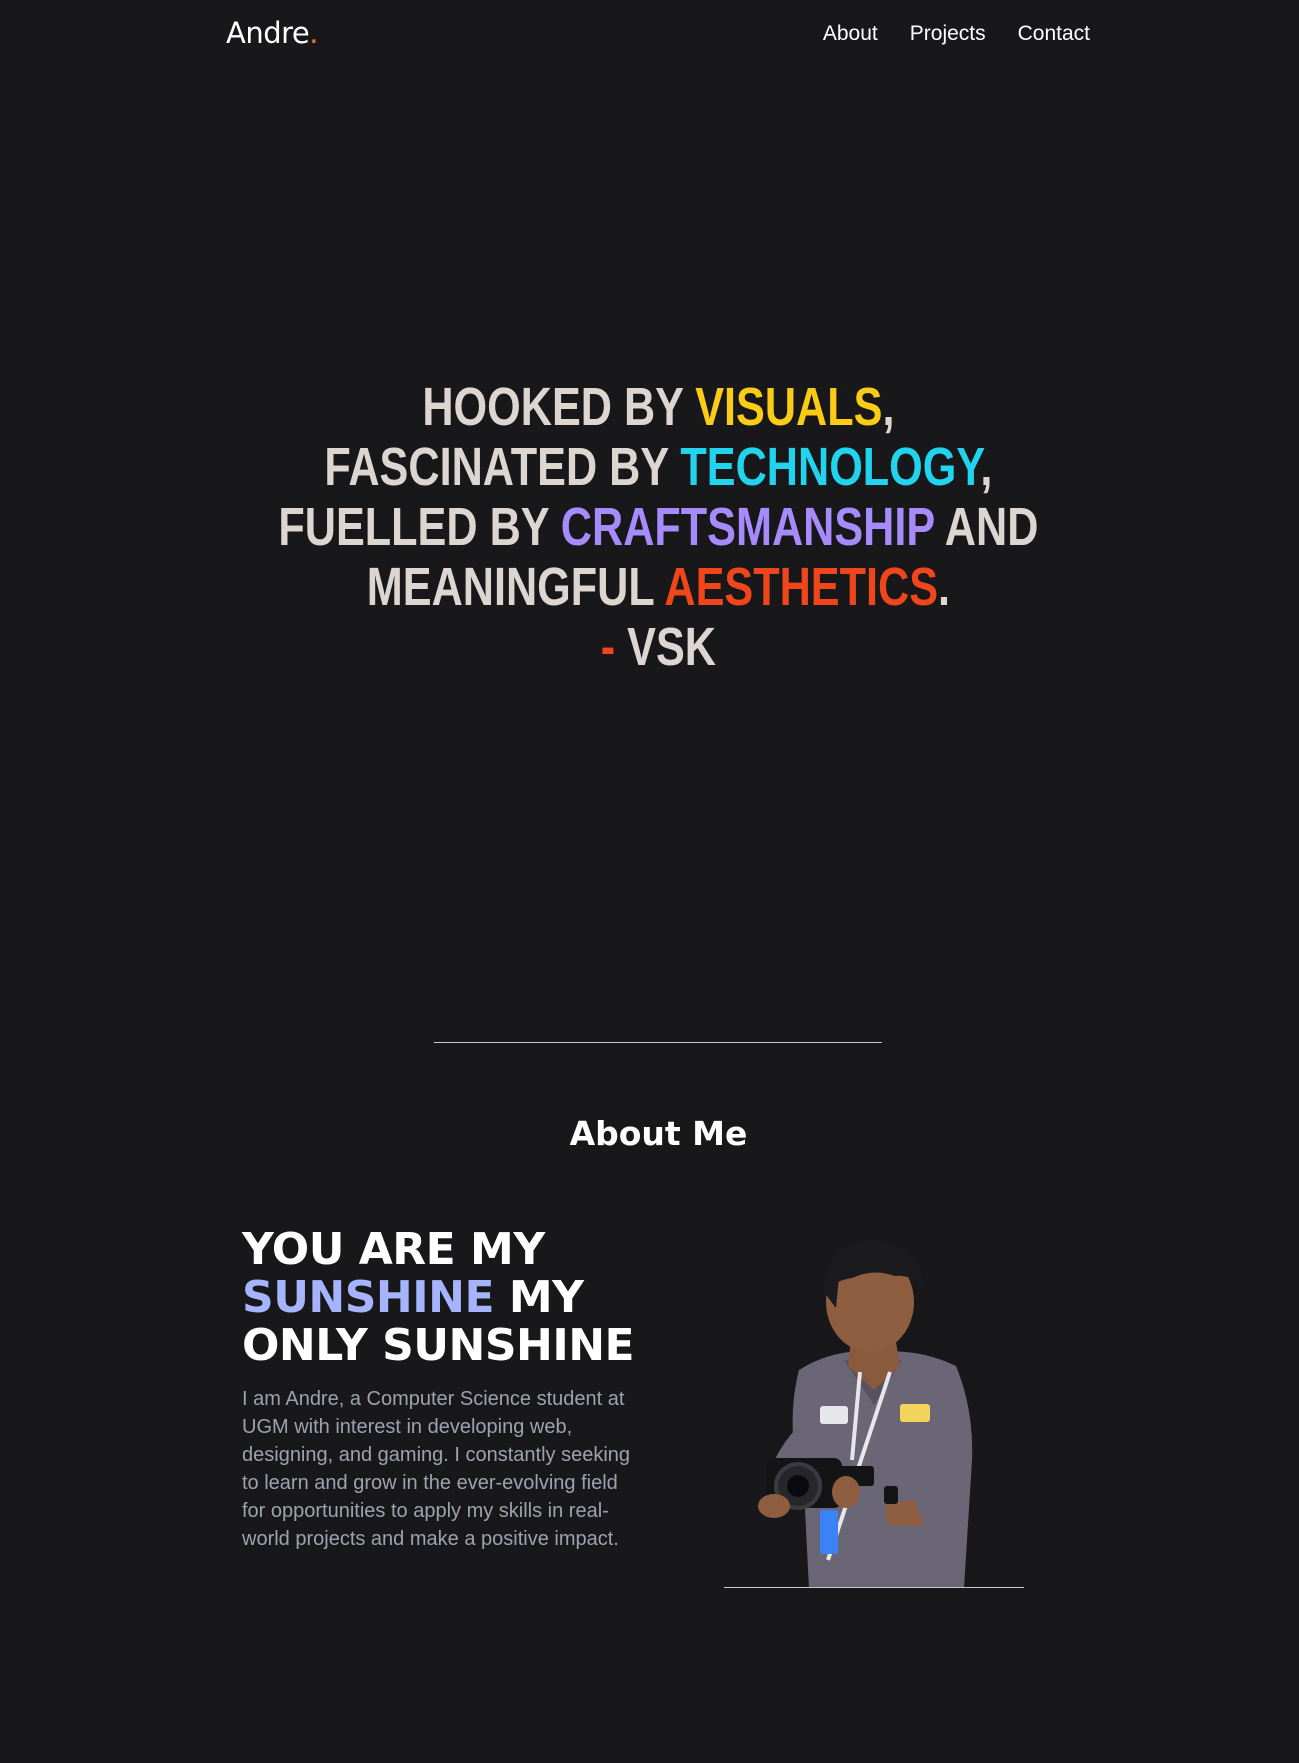 The image size is (1299, 1763). I want to click on hero-line-2: FASCINATED BY TECHNOLOGY,, so click(659, 467).